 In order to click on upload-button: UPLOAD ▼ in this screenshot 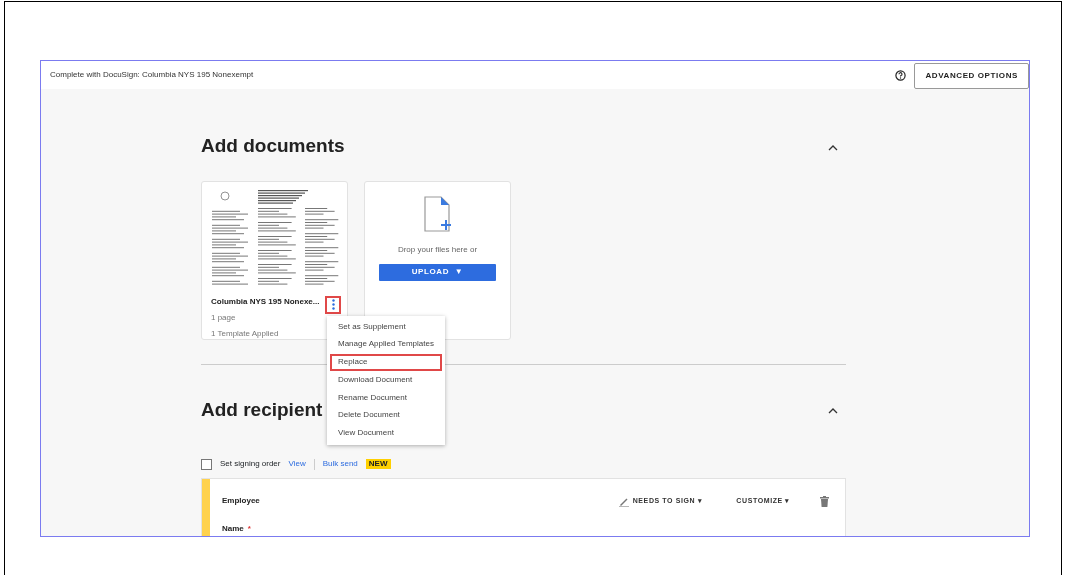, I will do `click(437, 272)`.